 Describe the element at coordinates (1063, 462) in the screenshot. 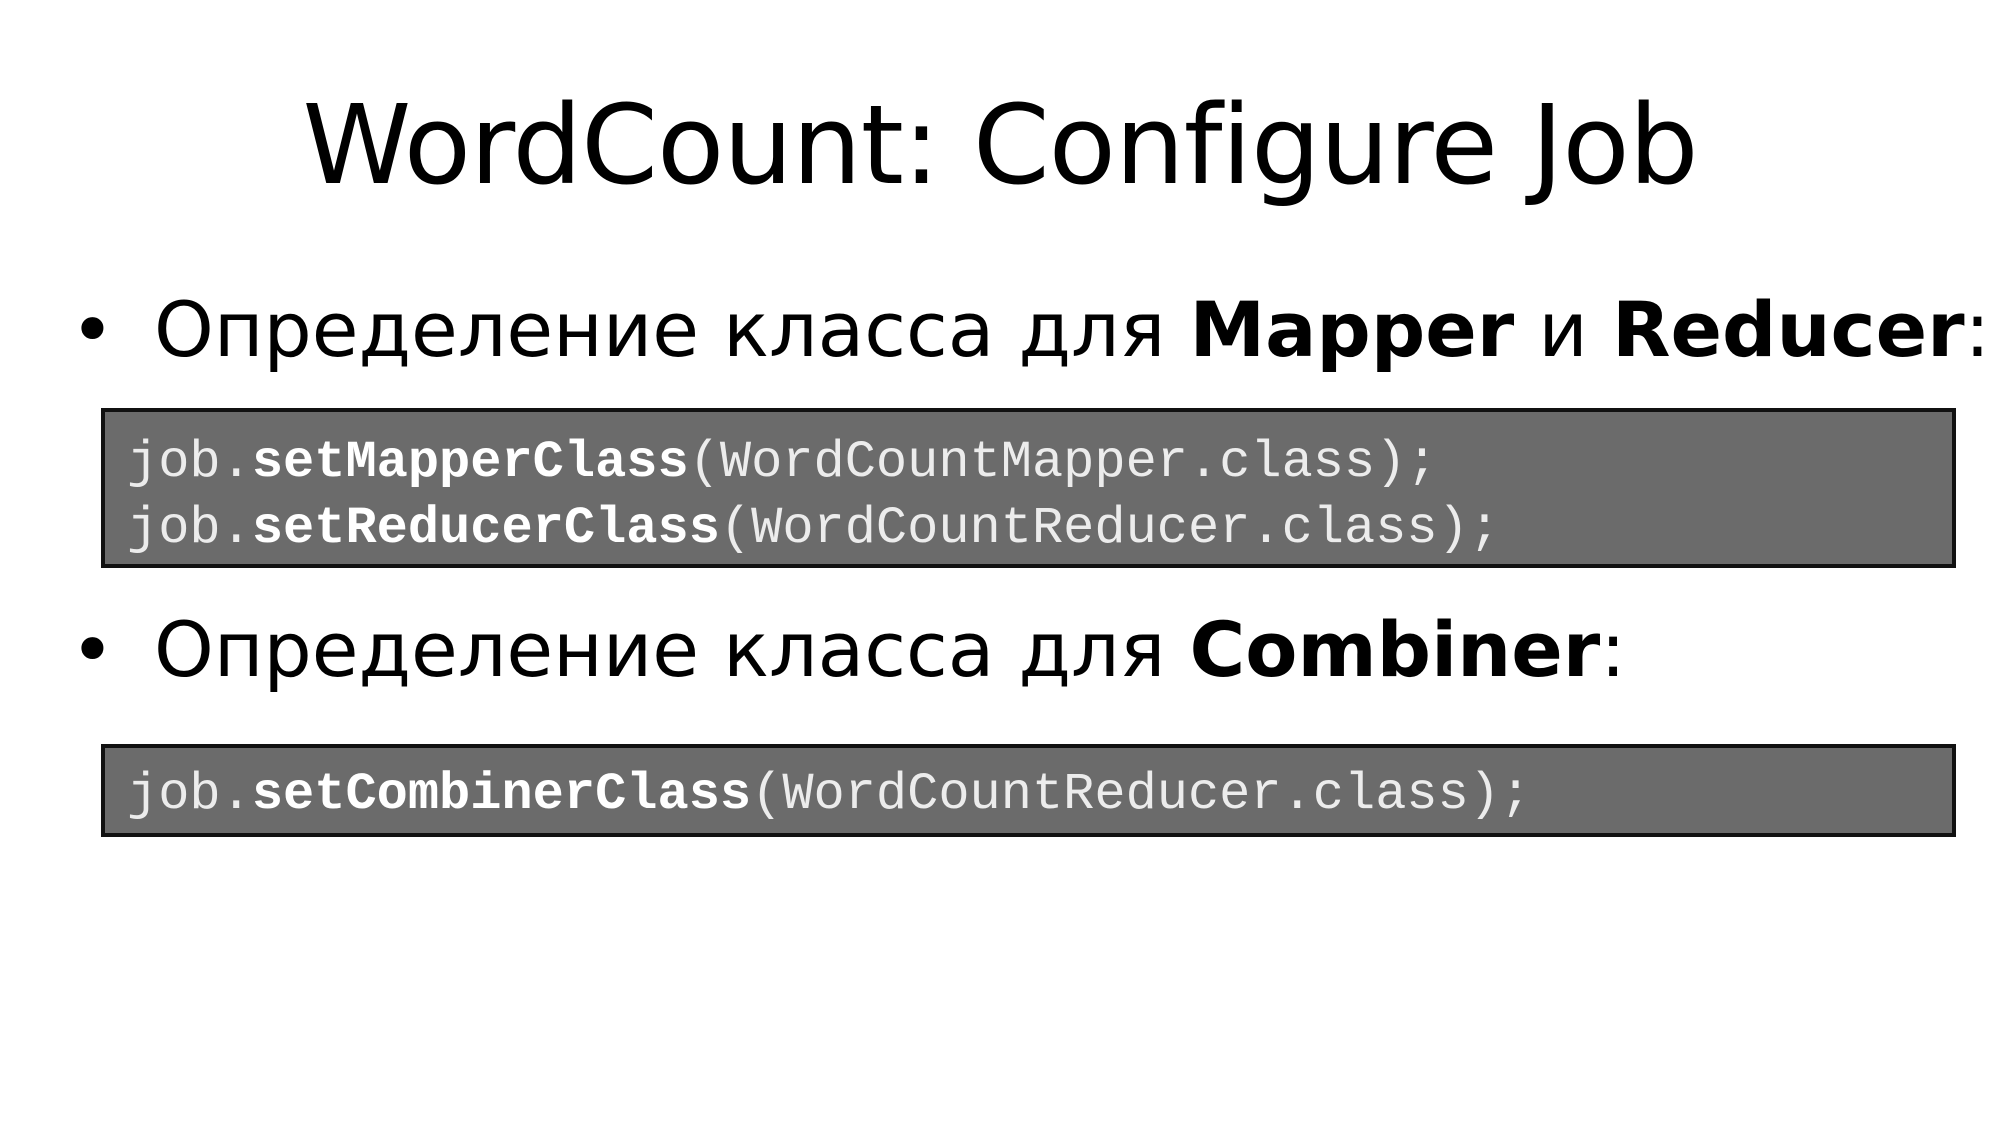

I see `code-args: (WordCountMapper.class);` at that location.